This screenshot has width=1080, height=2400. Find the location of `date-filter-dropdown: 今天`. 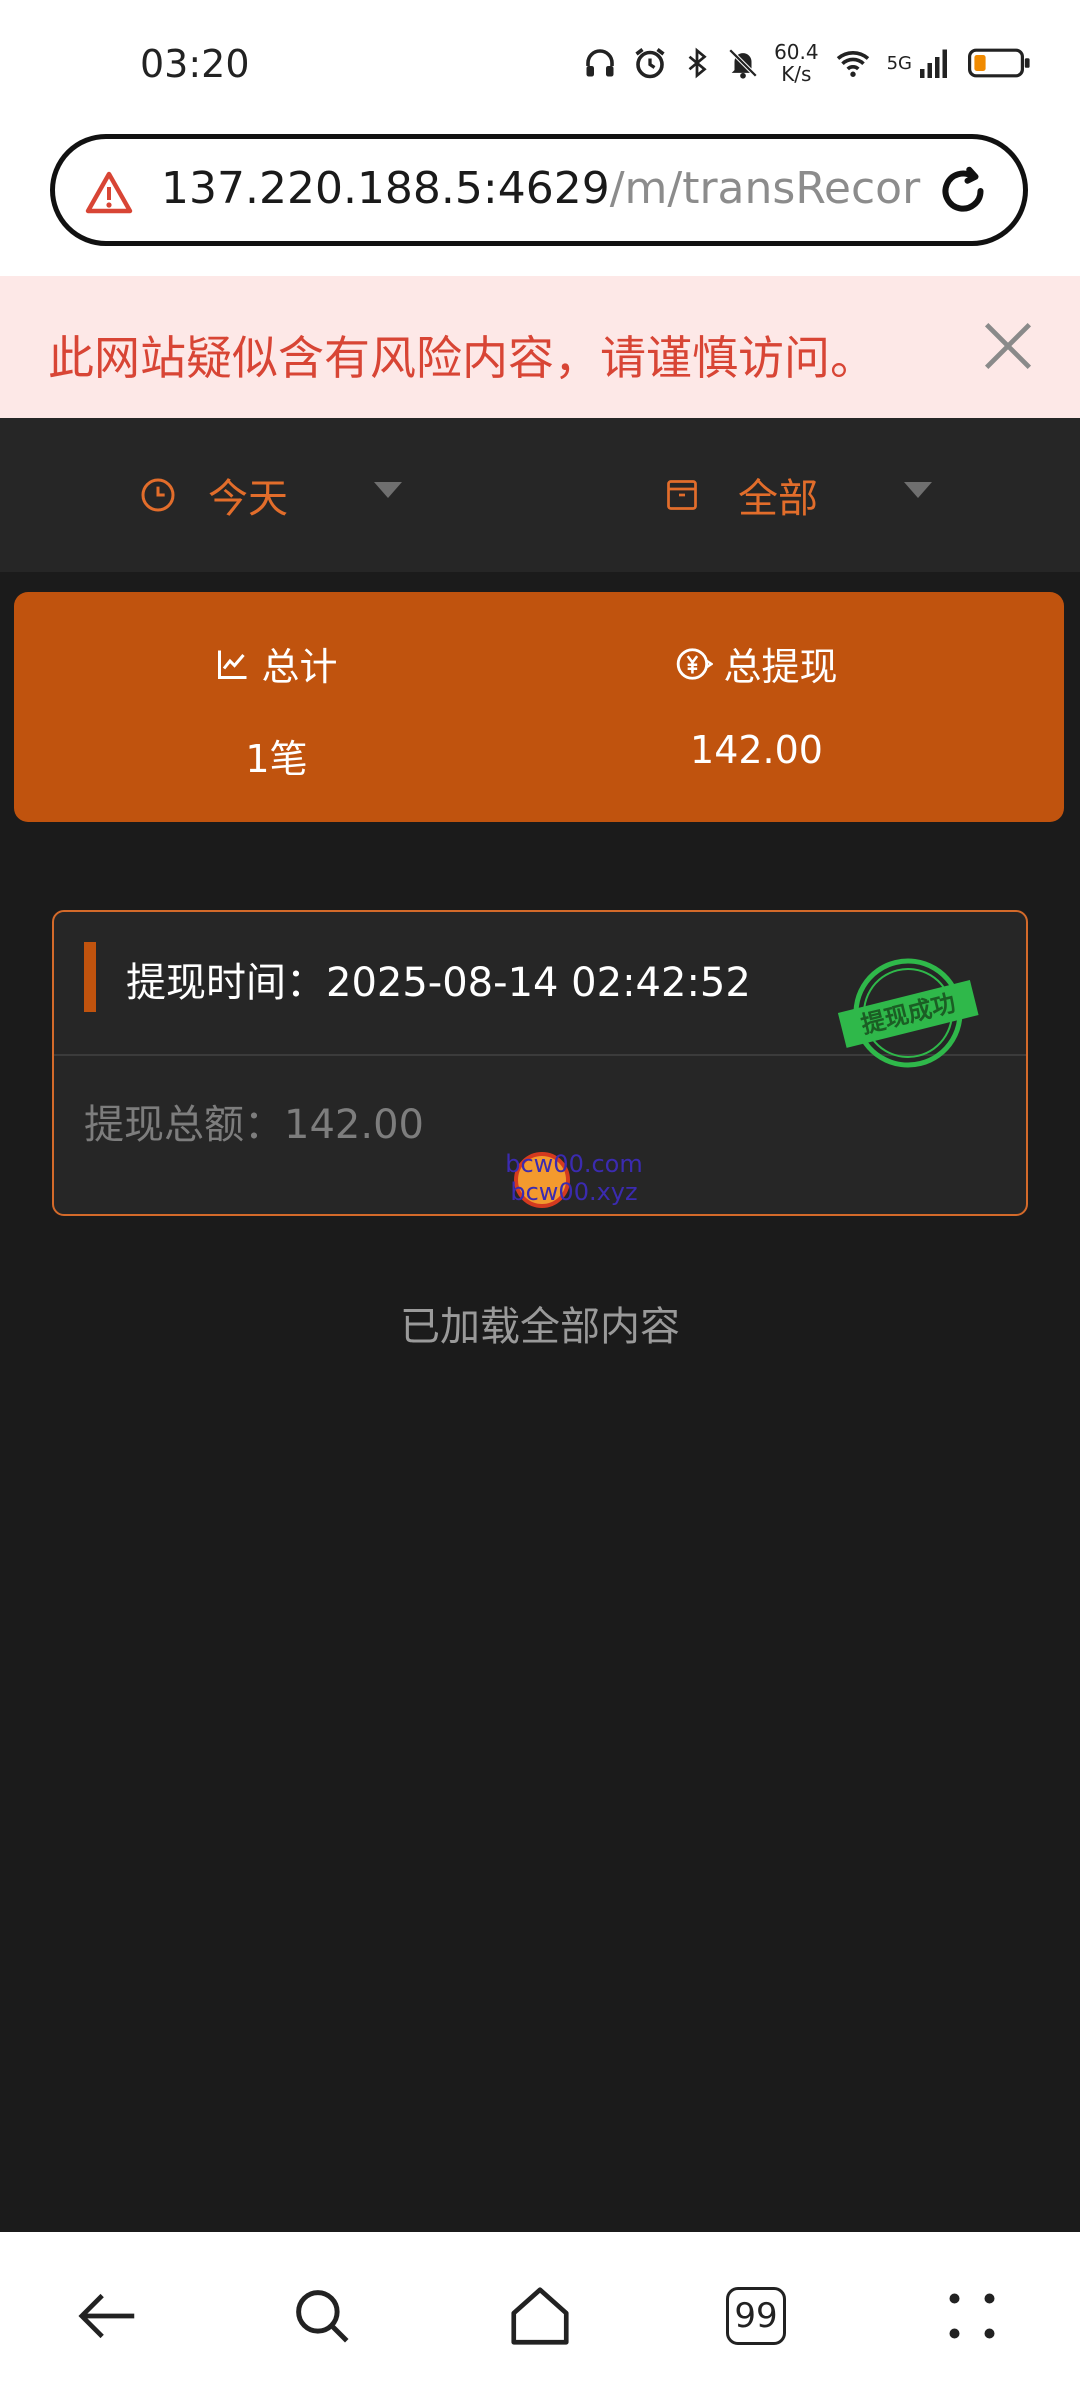

date-filter-dropdown: 今天 is located at coordinates (270, 495).